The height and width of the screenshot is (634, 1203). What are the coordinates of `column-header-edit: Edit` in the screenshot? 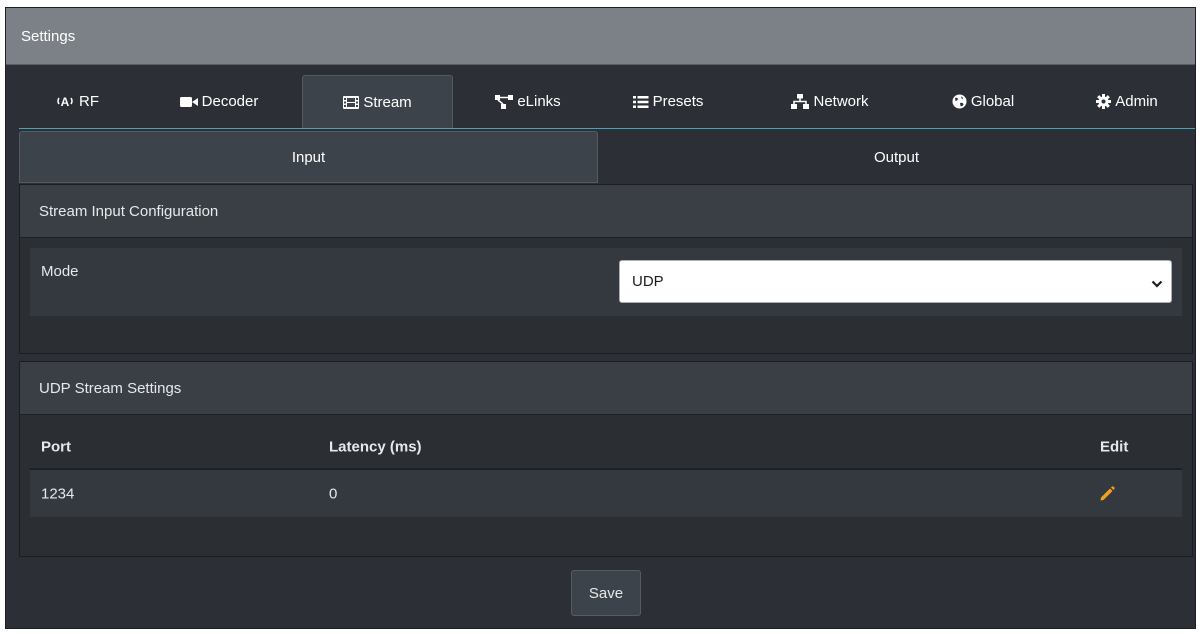 It's located at (1114, 447).